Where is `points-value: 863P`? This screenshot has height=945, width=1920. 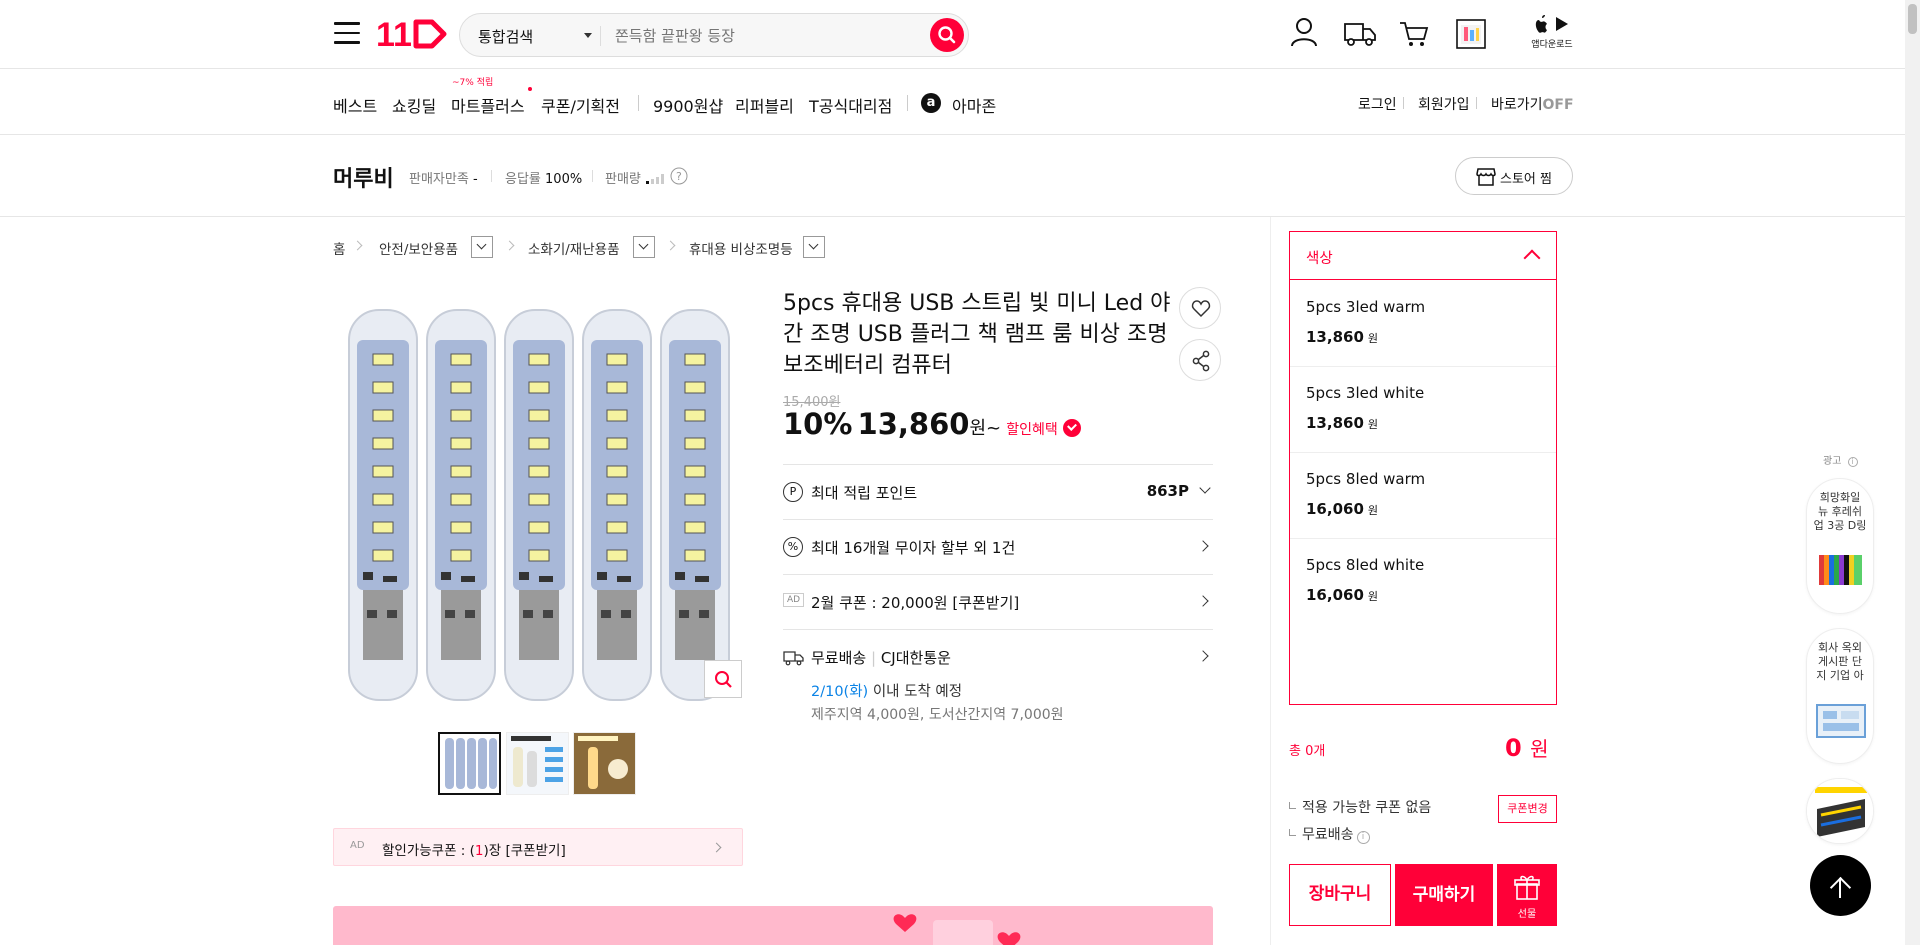
points-value: 863P is located at coordinates (1167, 491).